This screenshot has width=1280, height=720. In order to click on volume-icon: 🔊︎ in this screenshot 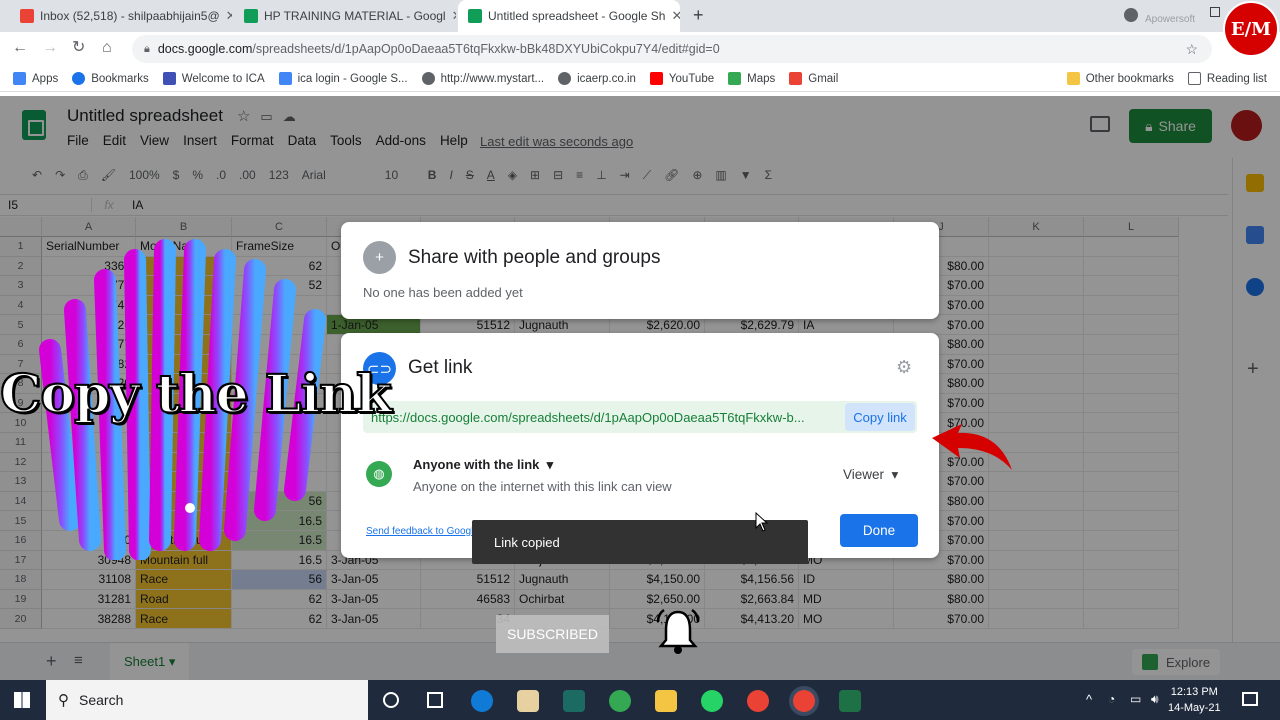, I will do `click(1155, 699)`.